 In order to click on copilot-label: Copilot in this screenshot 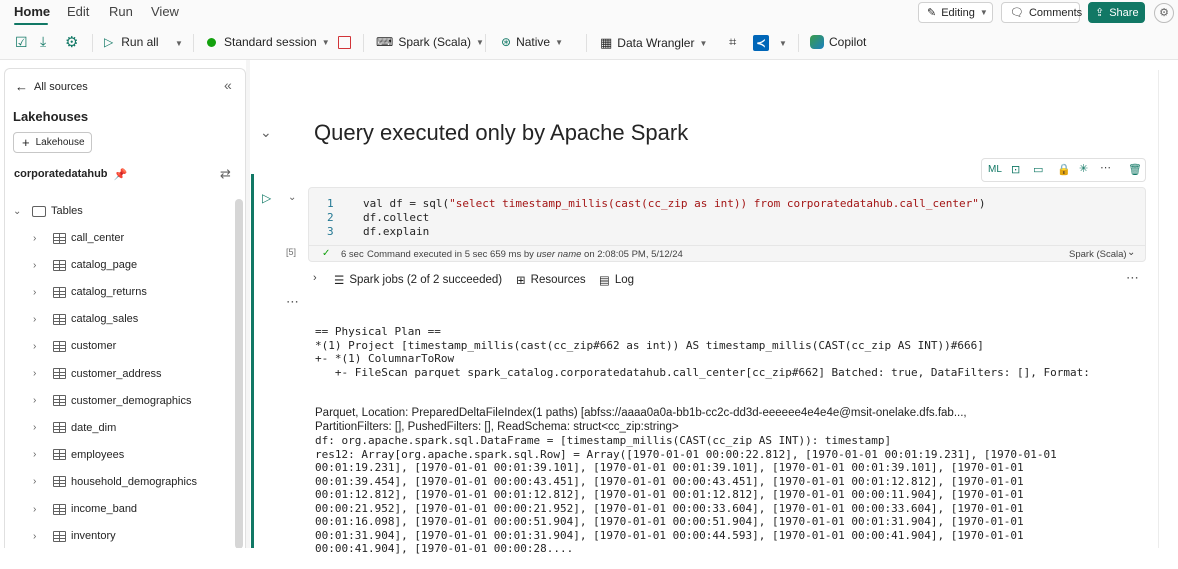, I will do `click(848, 42)`.